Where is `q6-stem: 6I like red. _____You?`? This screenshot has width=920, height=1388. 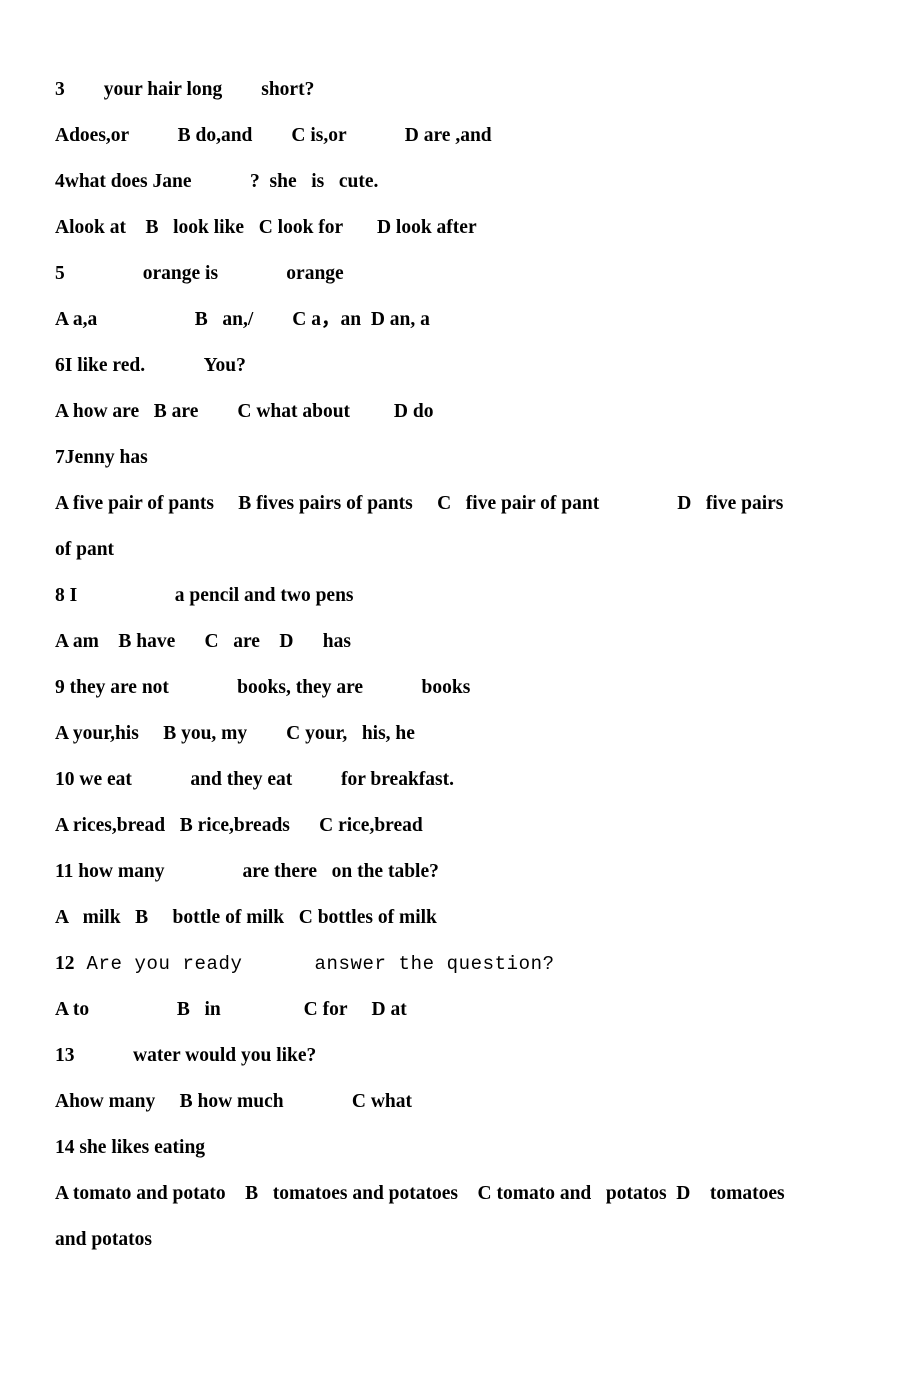
q6-stem: 6I like red. _____You? is located at coordinates (150, 365).